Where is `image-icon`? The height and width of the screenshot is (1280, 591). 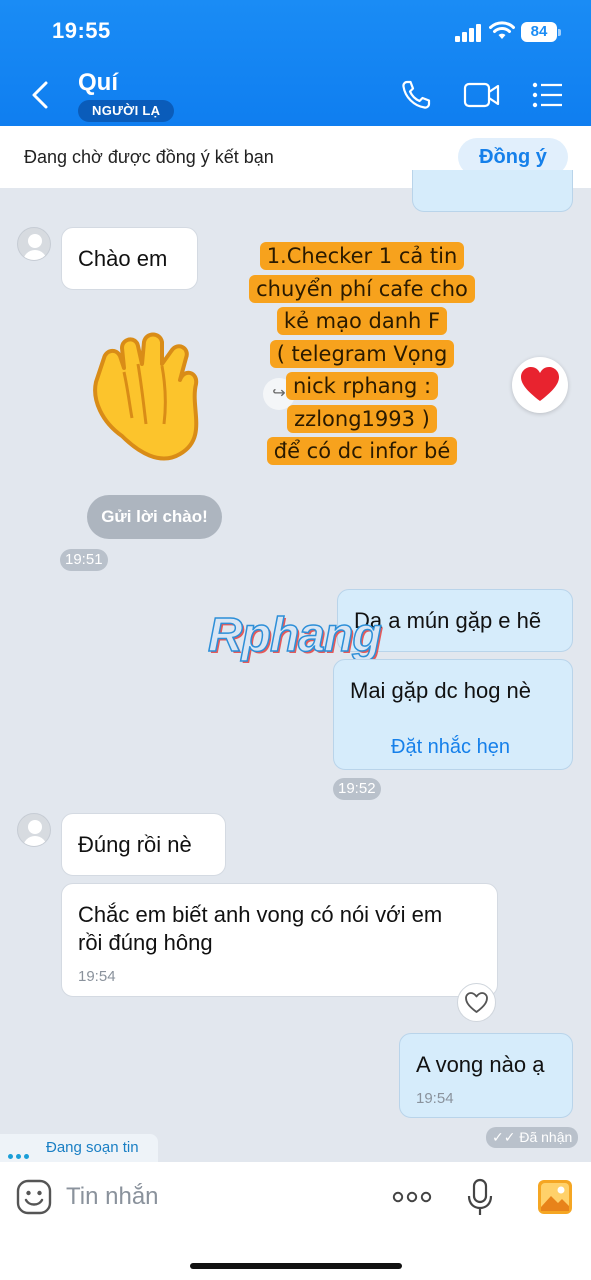 image-icon is located at coordinates (555, 1197).